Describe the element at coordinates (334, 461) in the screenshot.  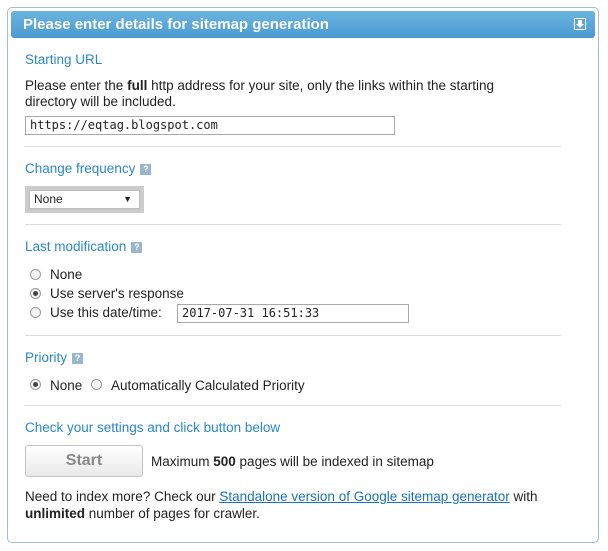
I see `max-suffix: pages will be indexed in sitemap` at that location.